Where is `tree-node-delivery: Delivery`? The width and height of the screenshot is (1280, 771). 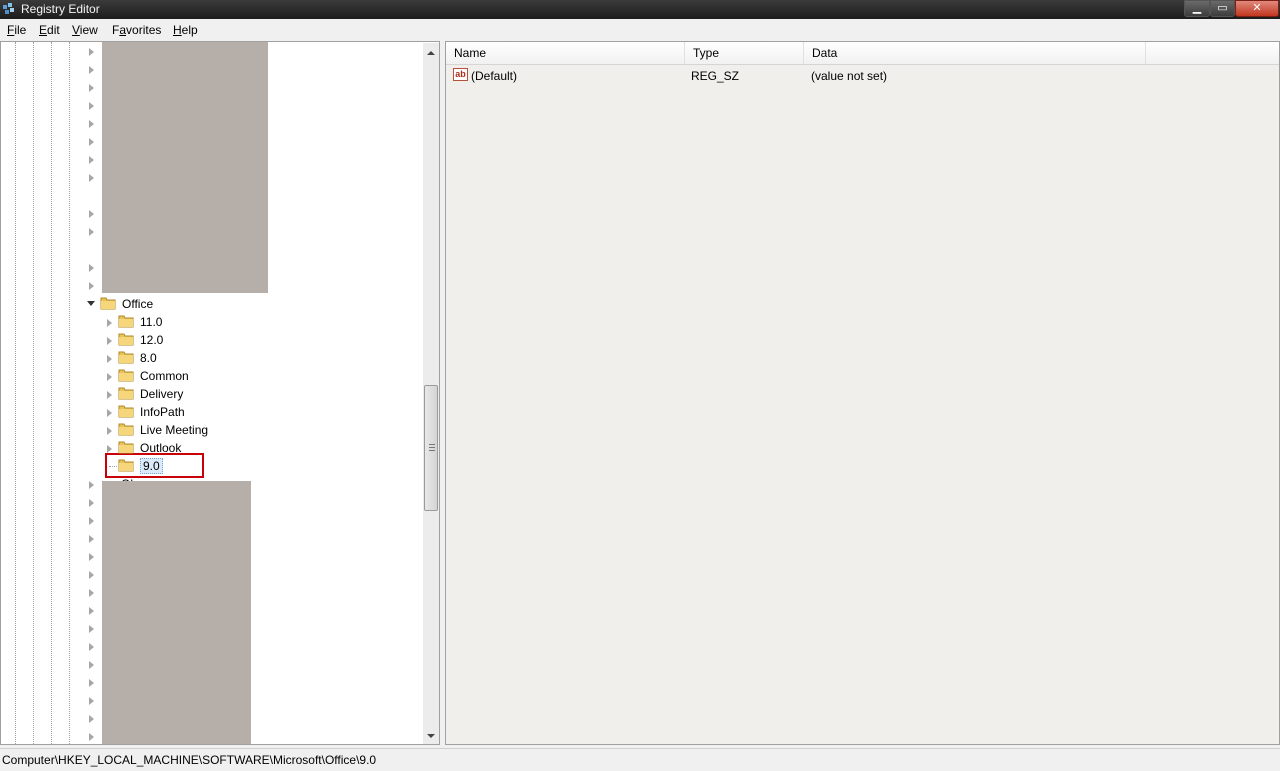 tree-node-delivery: Delivery is located at coordinates (188, 394).